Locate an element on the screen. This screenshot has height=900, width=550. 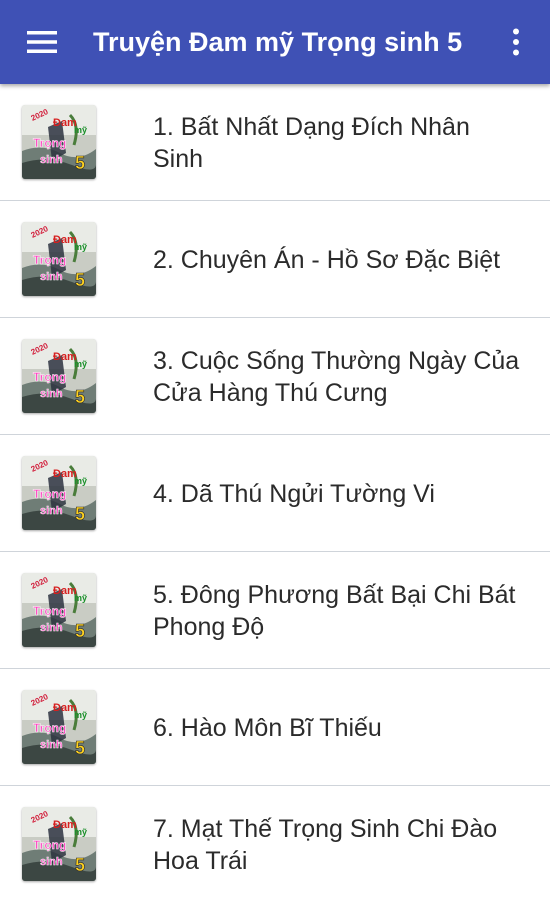
story-title: 4. Dã Thú Ngửi Tường Vi is located at coordinates (294, 493).